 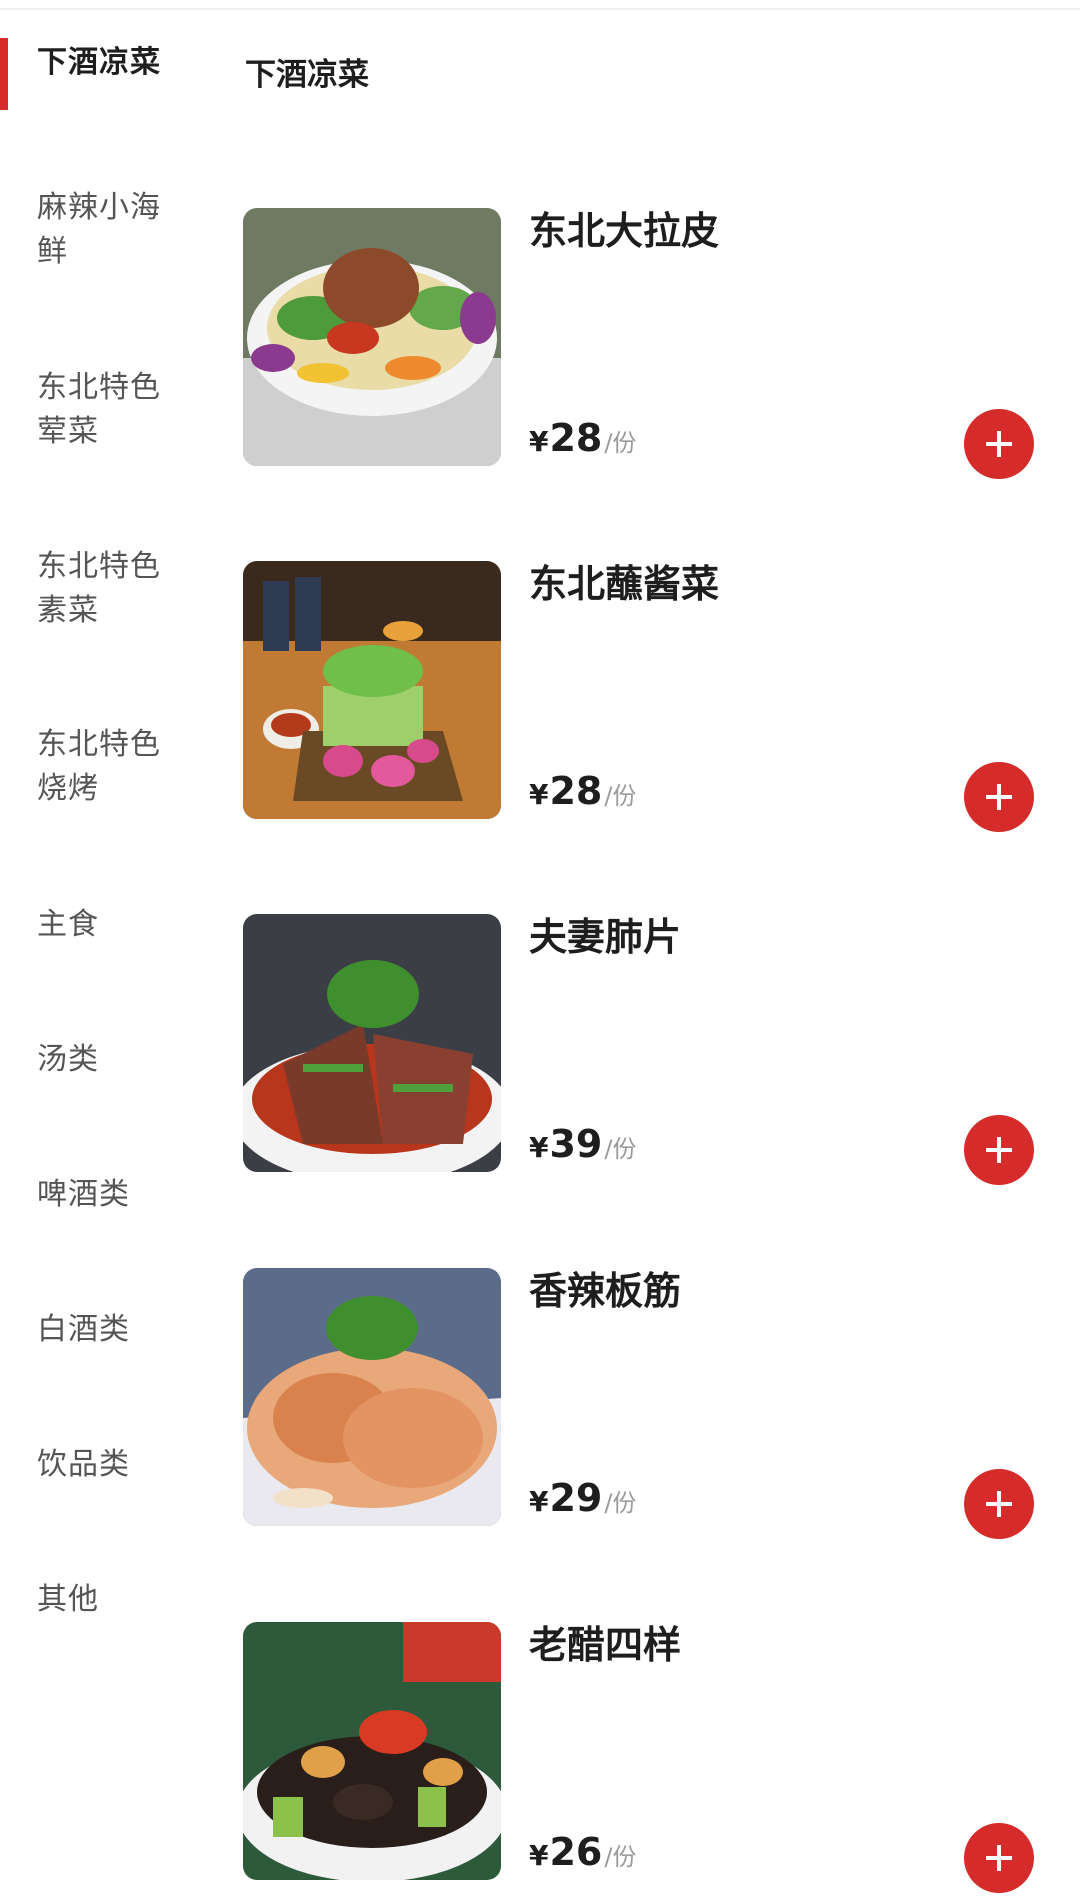 I want to click on sidebar-item-drinks: 饮品类, so click(x=112, y=1465).